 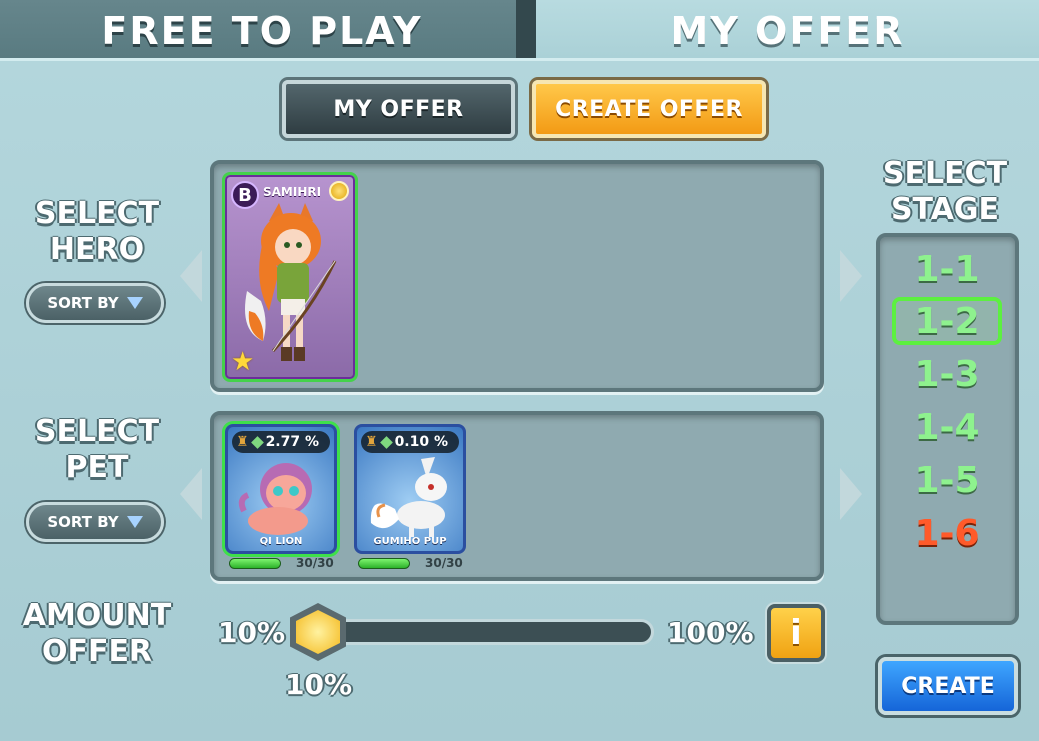 I want to click on hero-sort-button: SORT BY, so click(x=95, y=303).